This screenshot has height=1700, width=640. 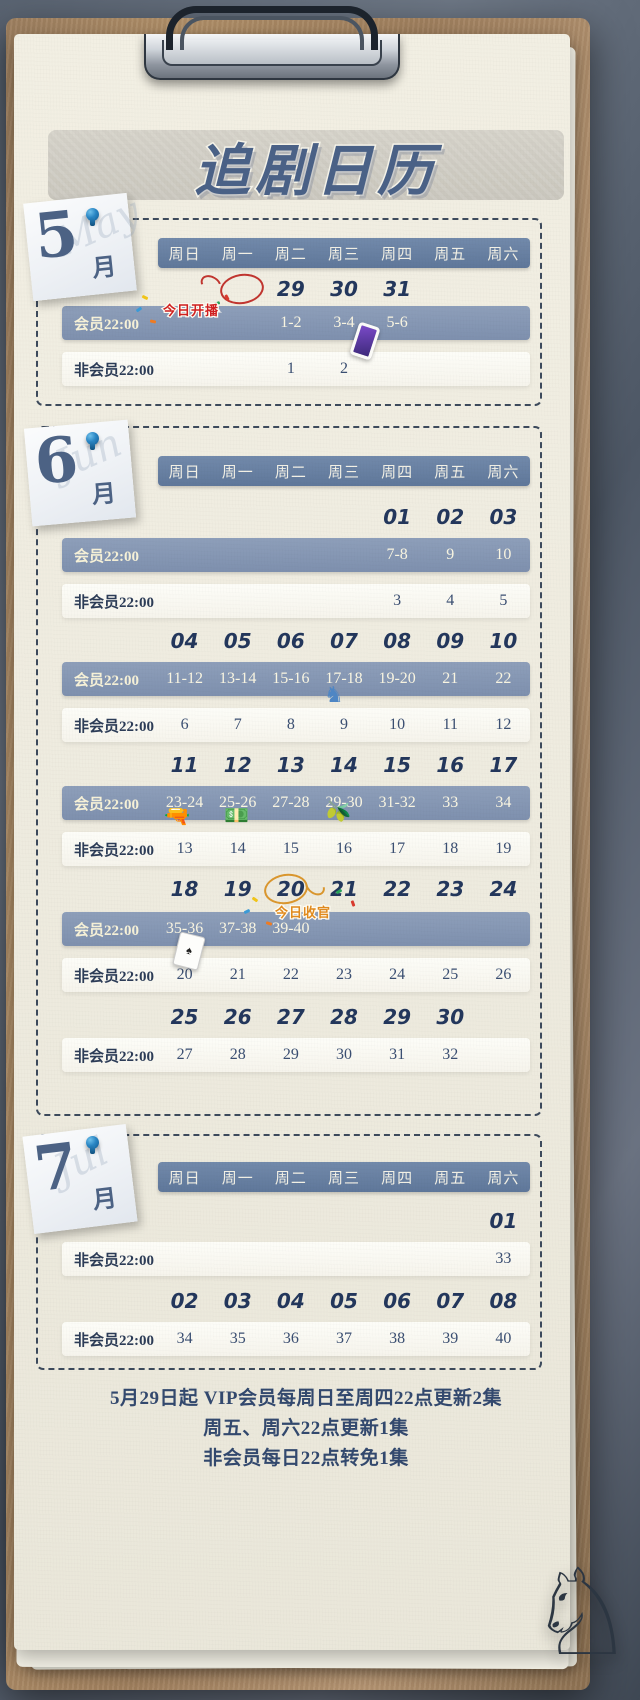 What do you see at coordinates (296, 1339) in the screenshot?
I see `free-row: 非会员22:00 34 35 36 37 38 39 40` at bounding box center [296, 1339].